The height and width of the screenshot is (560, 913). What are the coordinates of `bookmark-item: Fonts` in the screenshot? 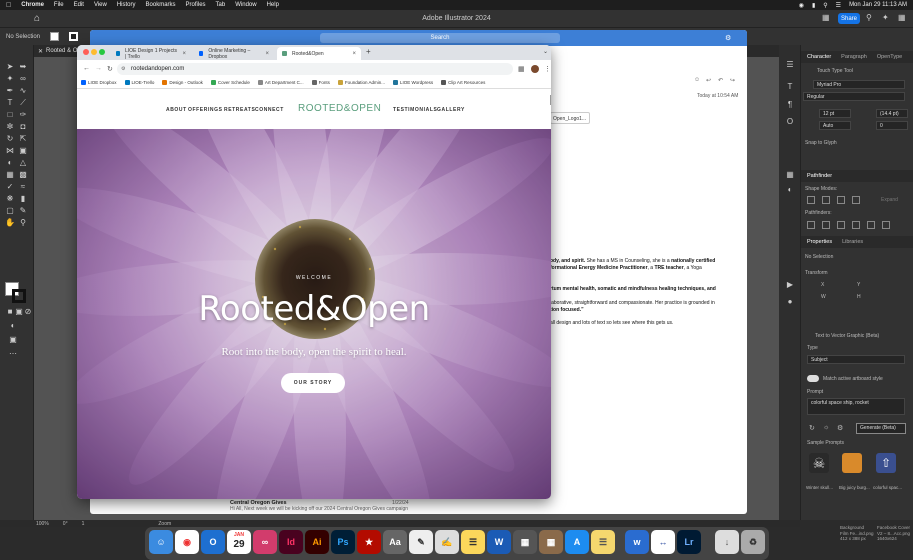 It's located at (320, 83).